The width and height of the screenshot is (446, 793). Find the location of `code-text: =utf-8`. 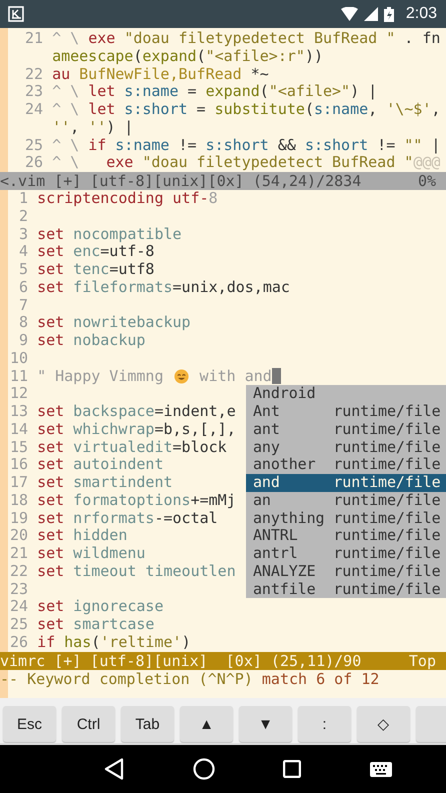

code-text: =utf-8 is located at coordinates (127, 252).